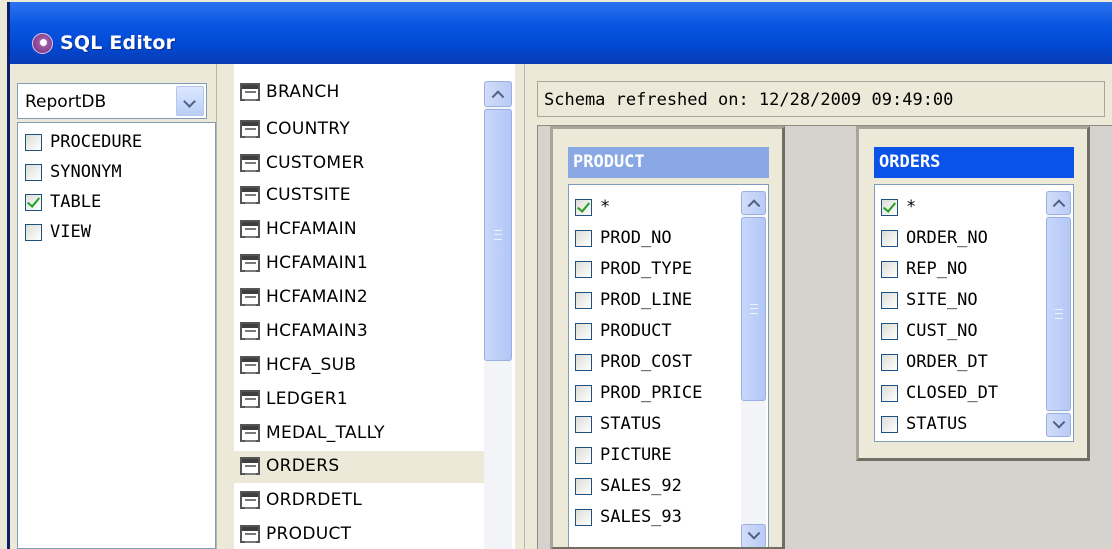 This screenshot has height=549, width=1112. What do you see at coordinates (605, 207) in the screenshot?
I see `column-label: *` at bounding box center [605, 207].